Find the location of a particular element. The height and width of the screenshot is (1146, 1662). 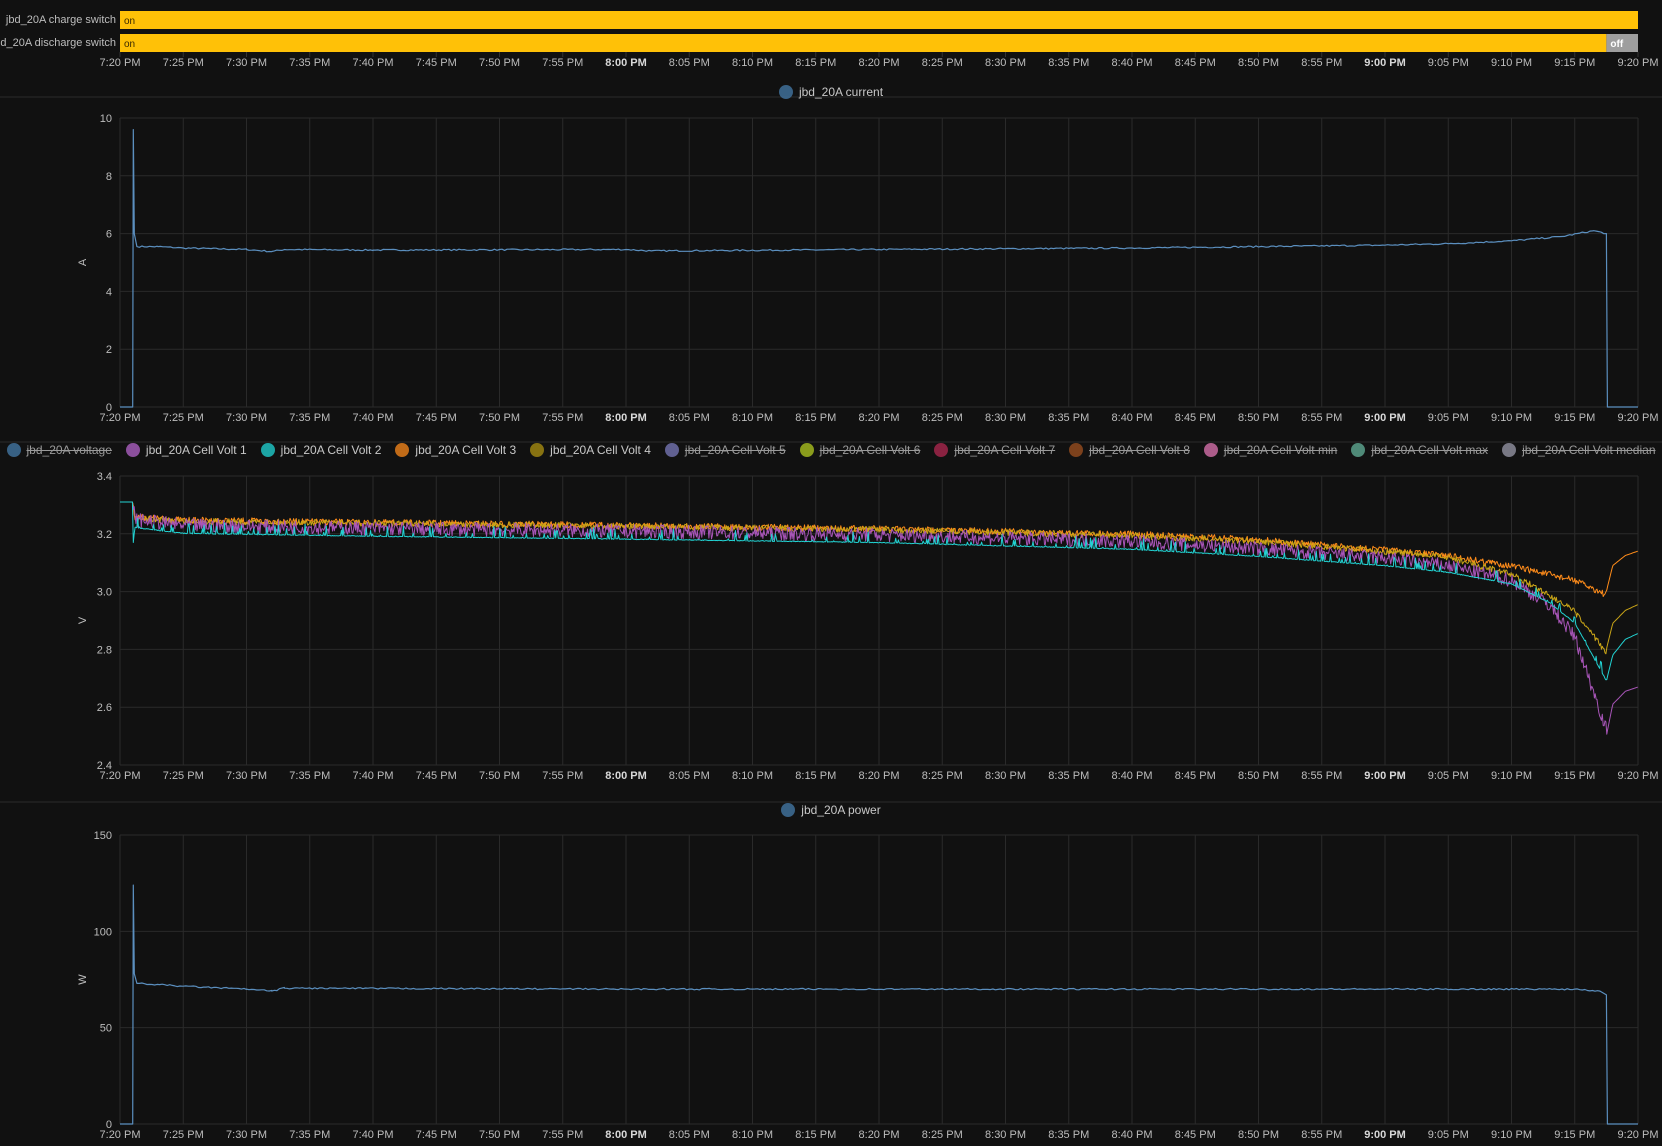

legend-item: jbd_20A Cell Volt min is located at coordinates (1270, 450).